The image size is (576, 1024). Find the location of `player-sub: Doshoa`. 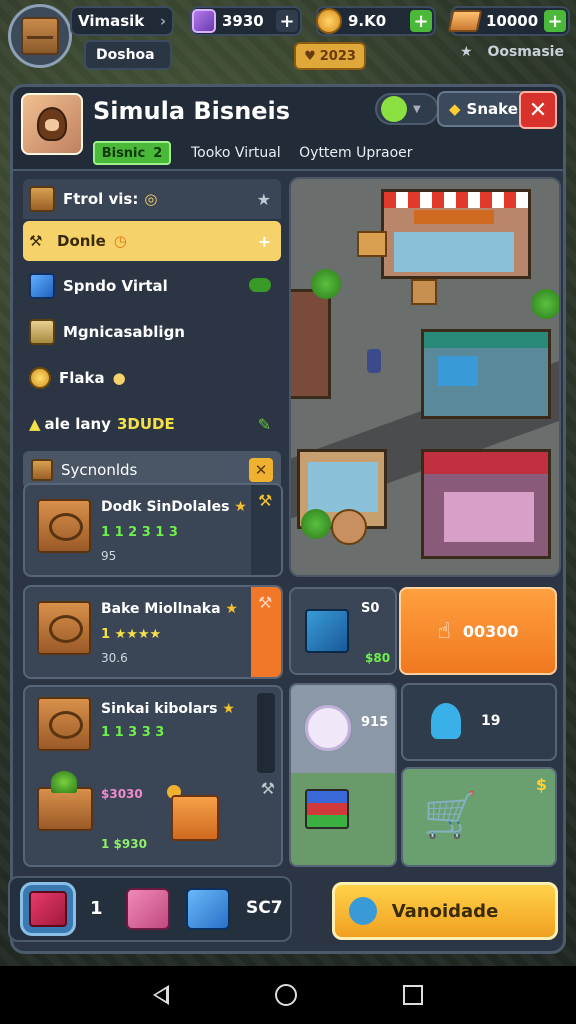

player-sub: Doshoa is located at coordinates (125, 55).